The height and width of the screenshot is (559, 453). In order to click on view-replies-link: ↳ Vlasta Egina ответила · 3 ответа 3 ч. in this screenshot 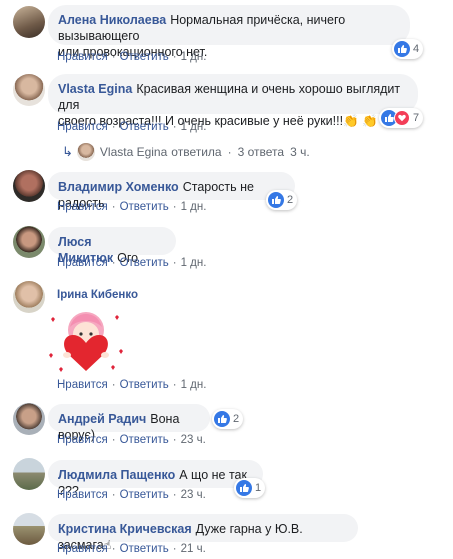, I will do `click(186, 152)`.